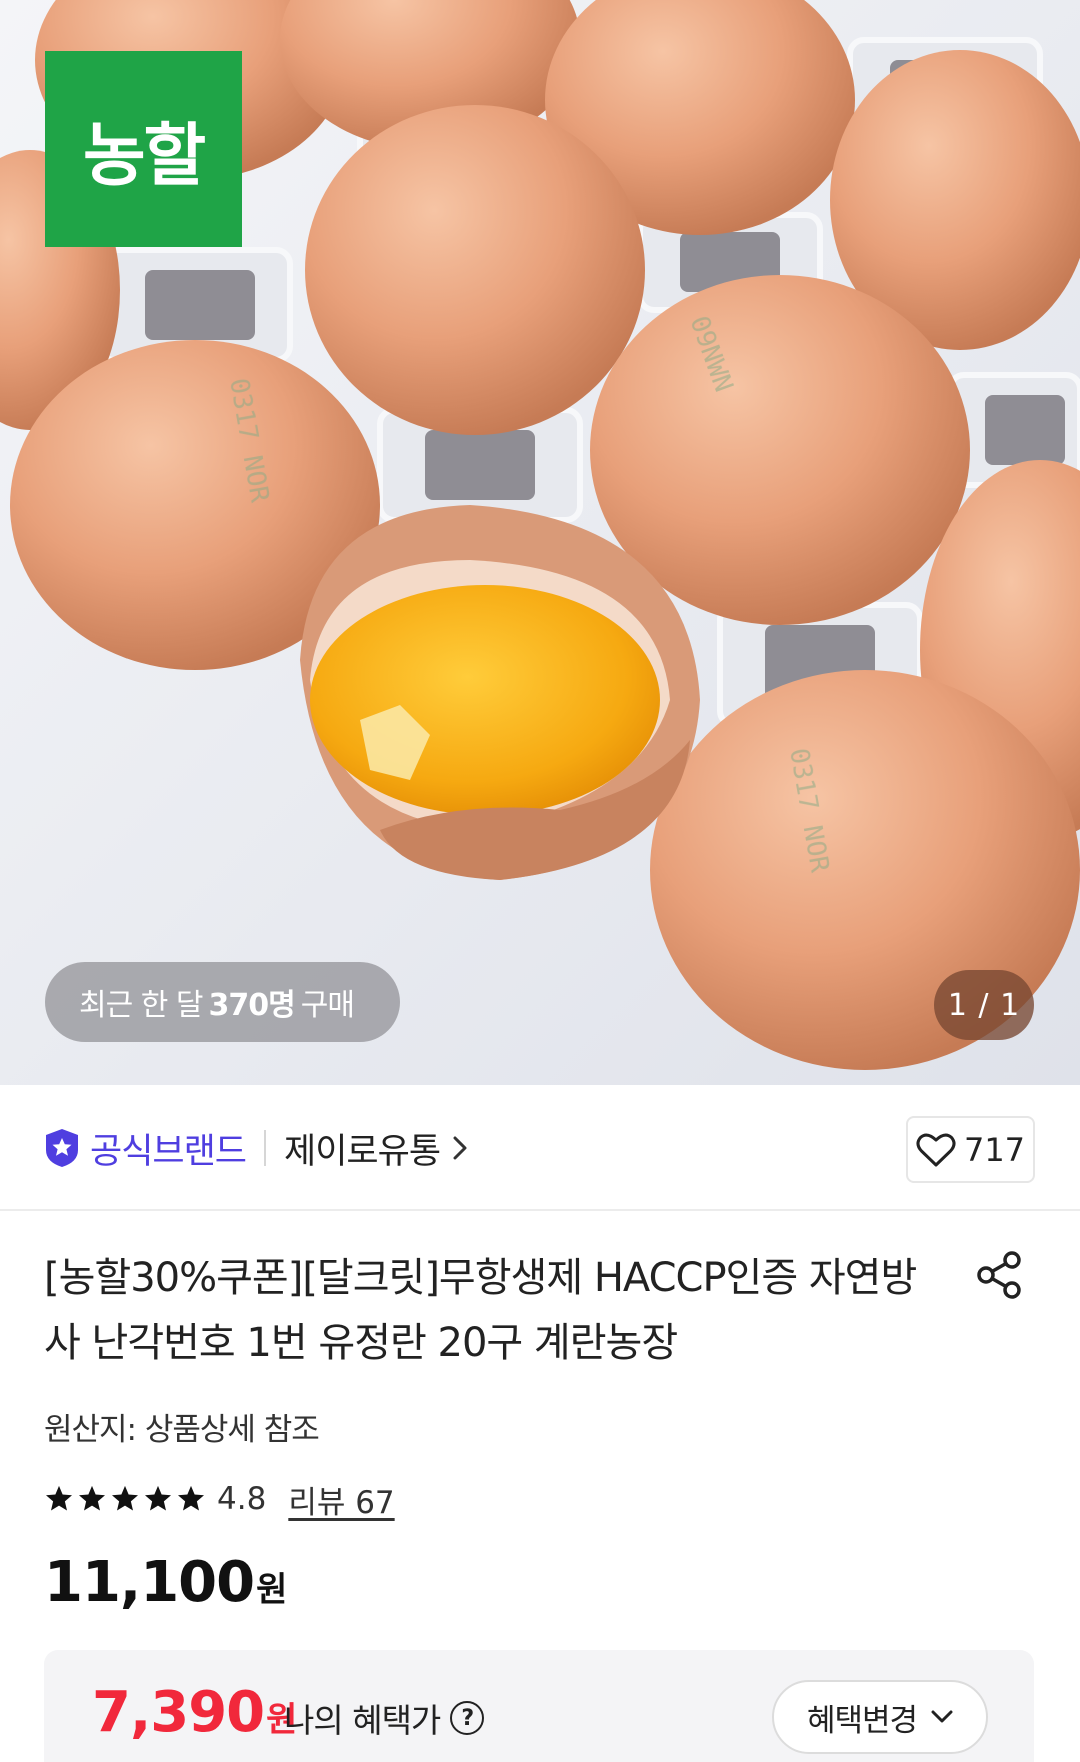  I want to click on chevron-right-icon, so click(460, 1148).